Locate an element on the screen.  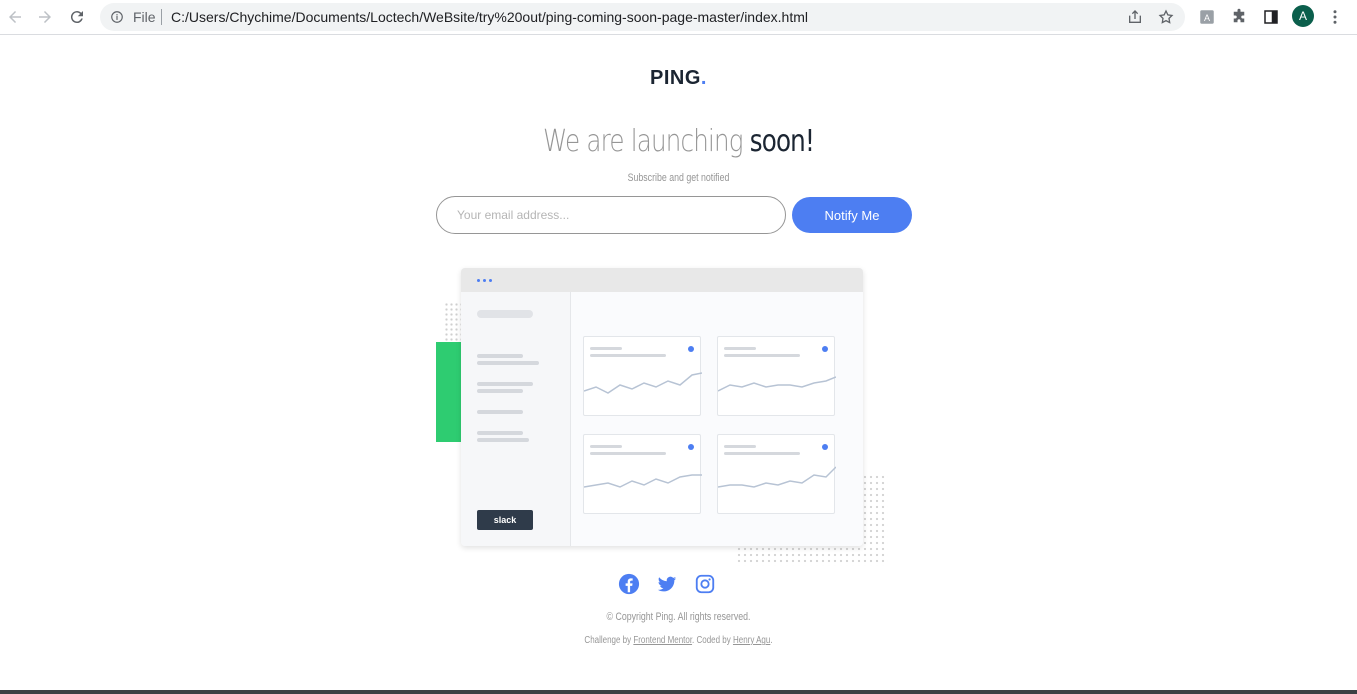
profile-avatar: A is located at coordinates (1303, 16).